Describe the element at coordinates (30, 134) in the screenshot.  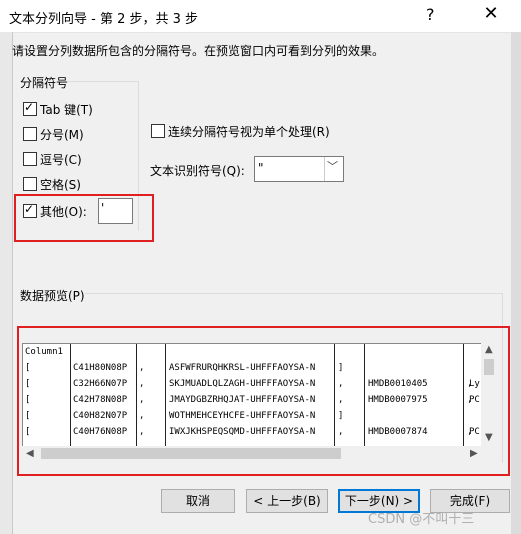
I see `semicolon-checkbox` at that location.